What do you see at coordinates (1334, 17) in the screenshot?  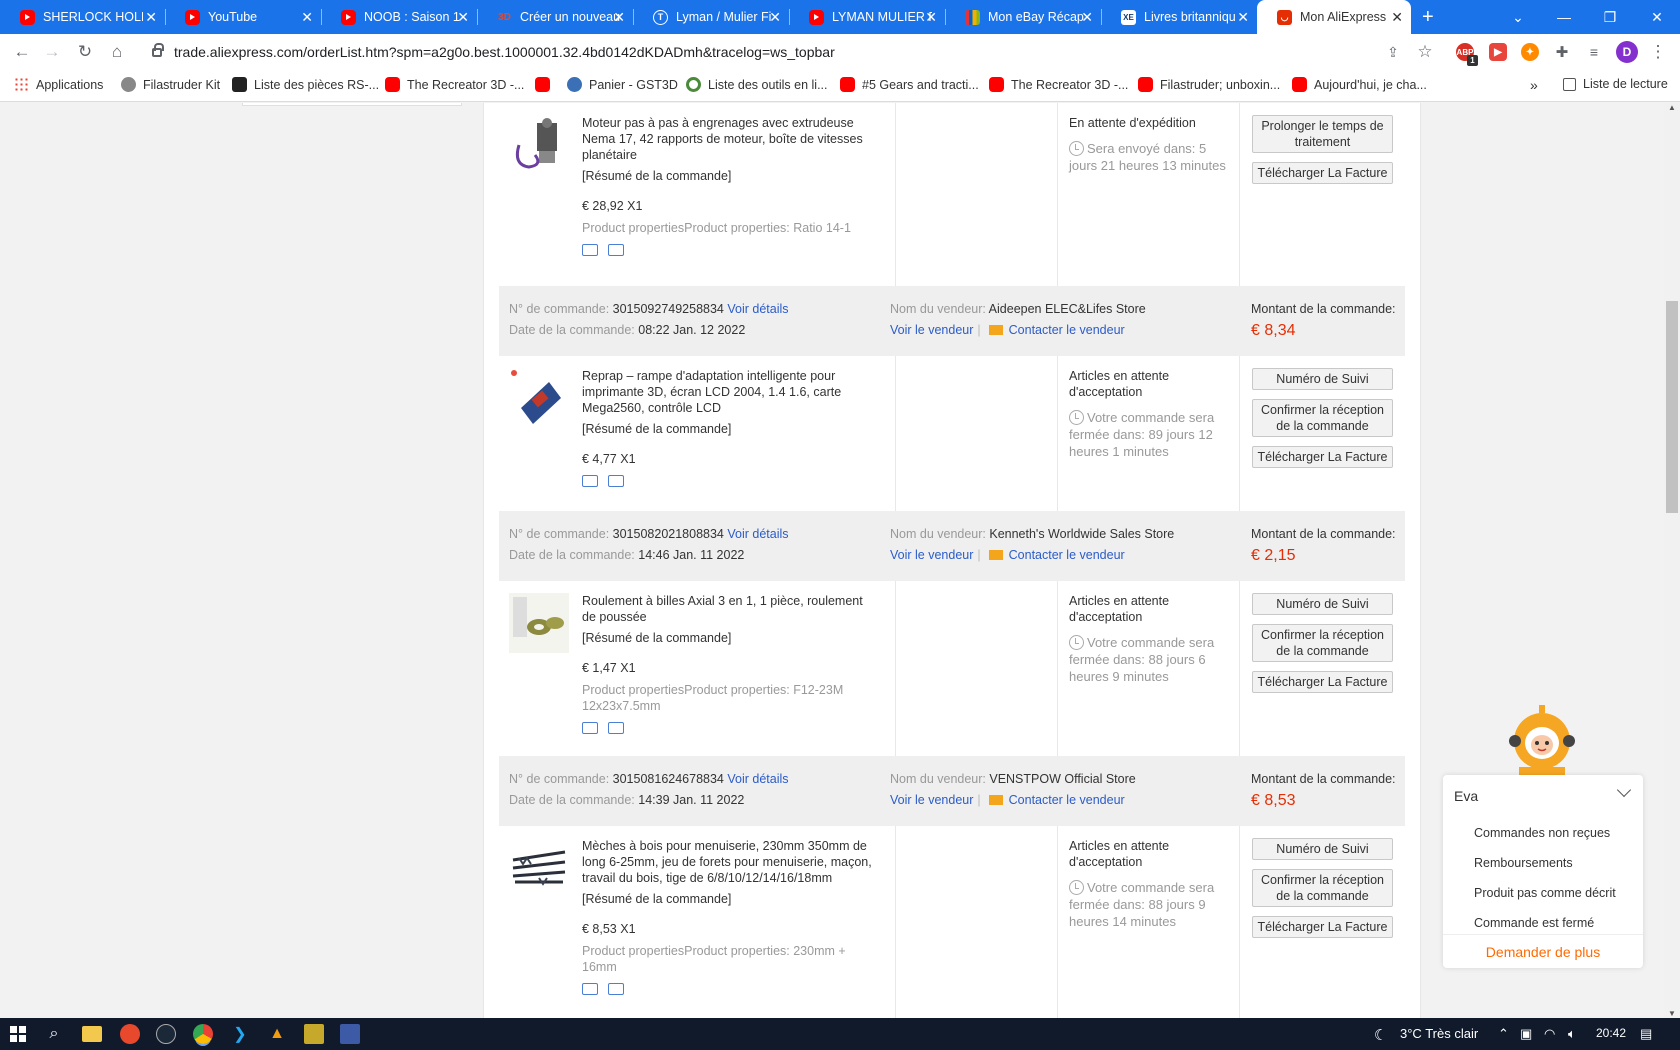 I see `tab-aliexpress: ◡ Mon AliExpress ✕` at bounding box center [1334, 17].